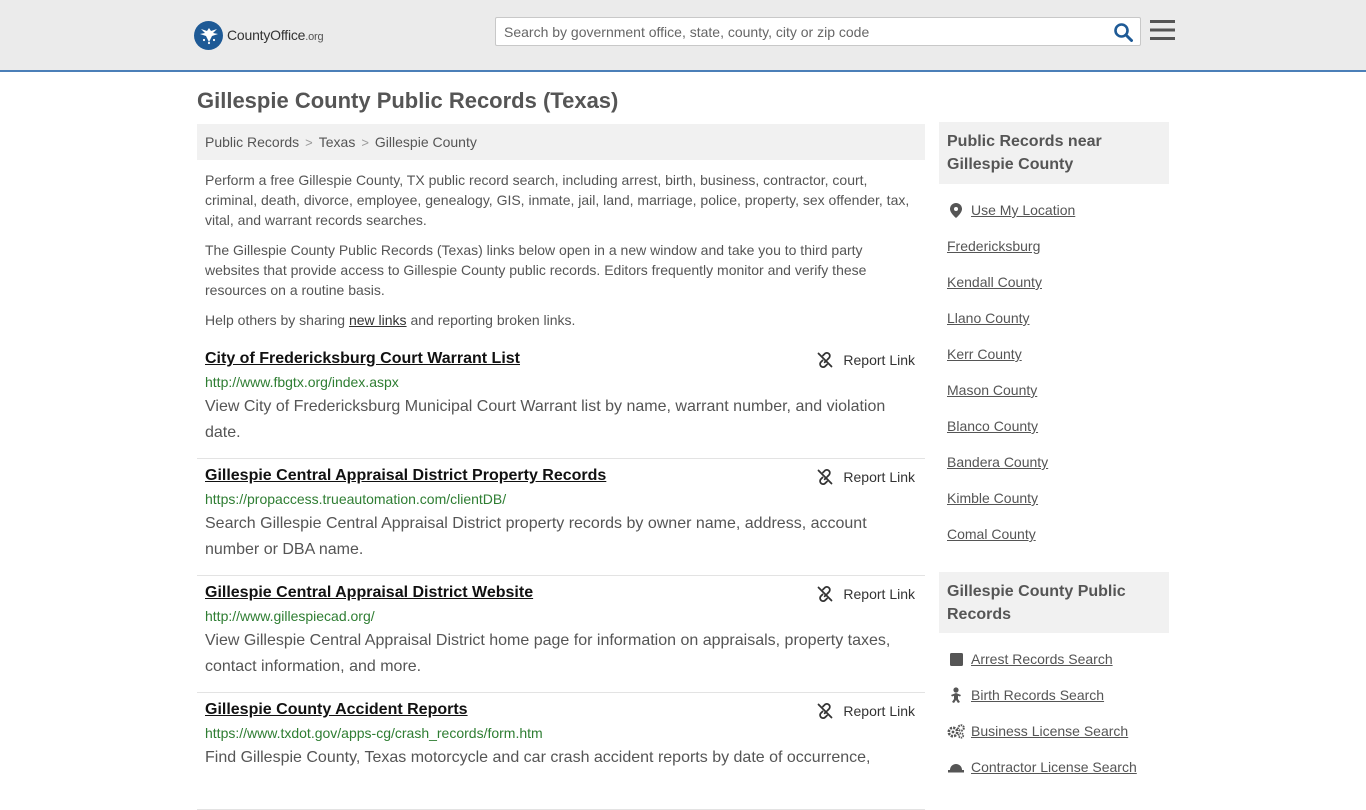  Describe the element at coordinates (988, 318) in the screenshot. I see `nearby-link-llano-county: Llano County` at that location.